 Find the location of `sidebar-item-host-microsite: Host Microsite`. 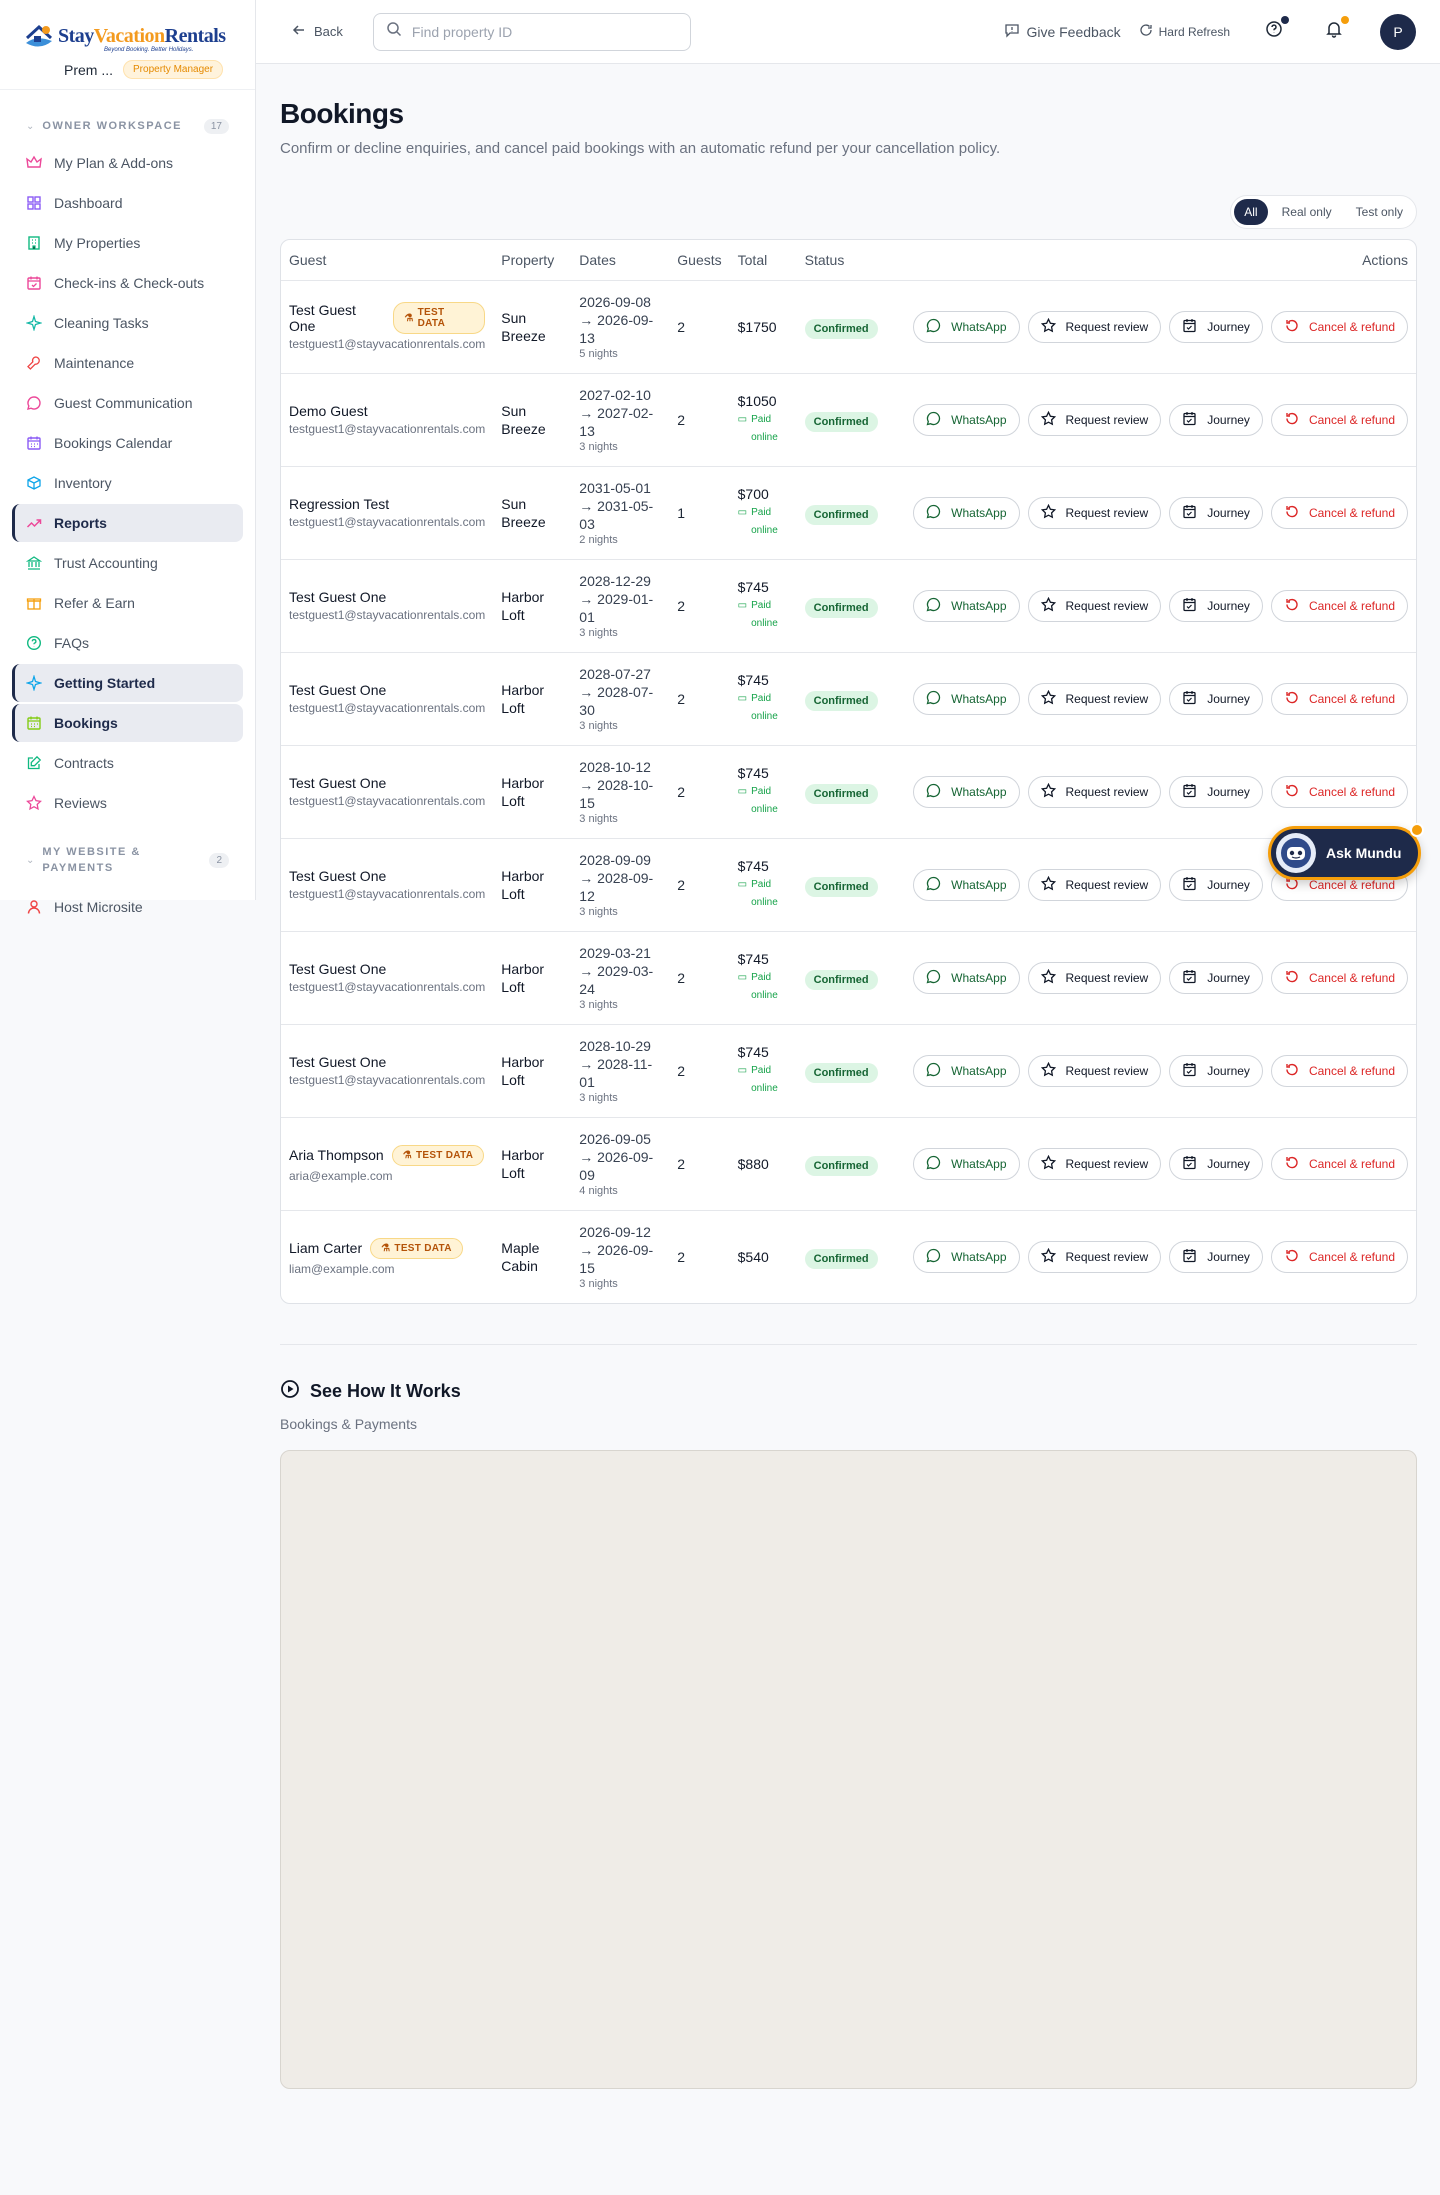

sidebar-item-host-microsite: Host Microsite is located at coordinates (127, 907).